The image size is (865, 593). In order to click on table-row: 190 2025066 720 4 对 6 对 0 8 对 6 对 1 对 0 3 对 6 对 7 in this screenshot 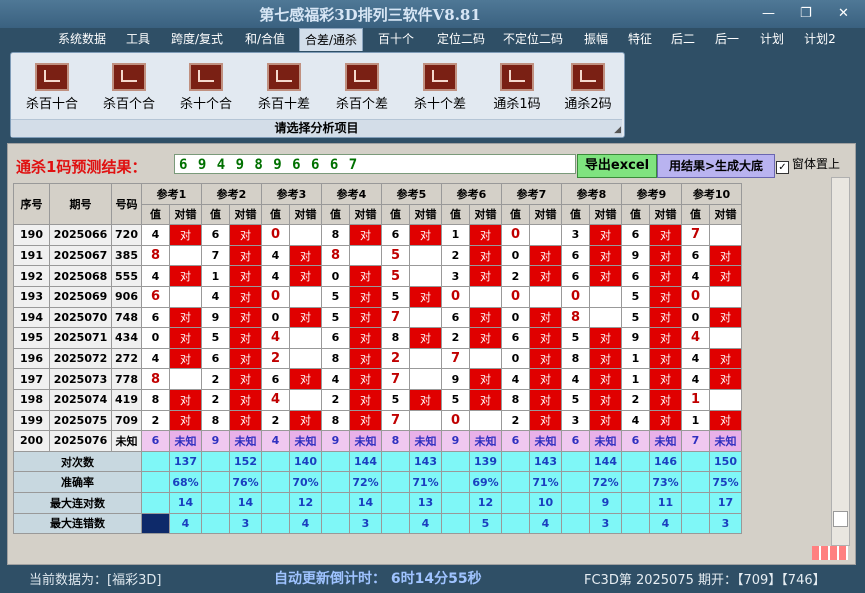, I will do `click(377, 235)`.